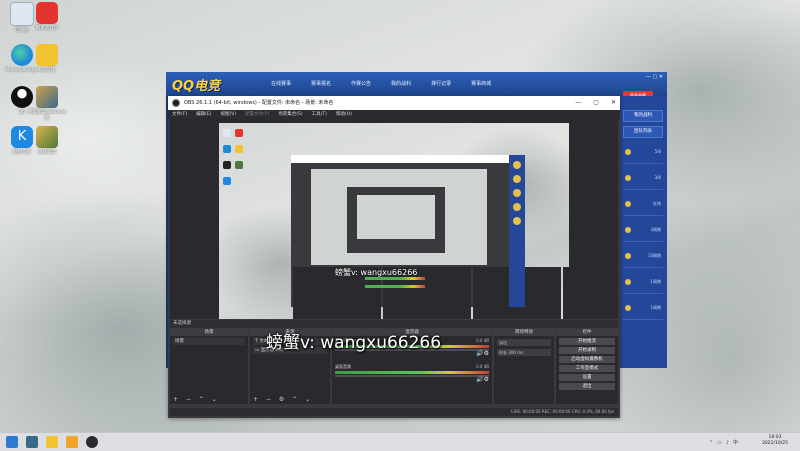 The width and height of the screenshot is (800, 451). I want to click on qq-esports-logo: QQ电竞, so click(196, 86).